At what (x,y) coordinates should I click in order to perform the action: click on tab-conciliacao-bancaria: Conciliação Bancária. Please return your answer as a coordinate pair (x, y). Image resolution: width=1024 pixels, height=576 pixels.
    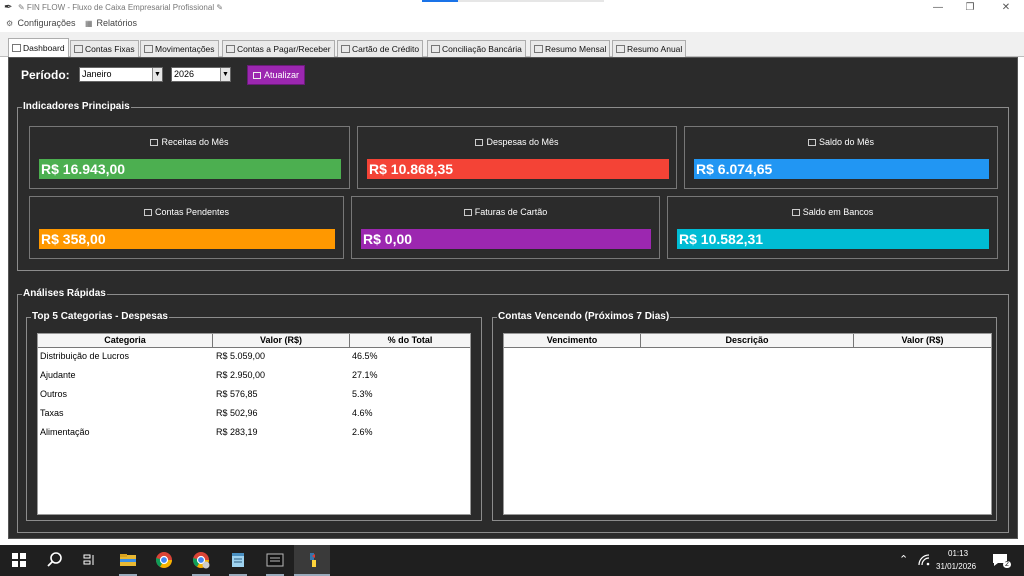
    Looking at the image, I should click on (476, 48).